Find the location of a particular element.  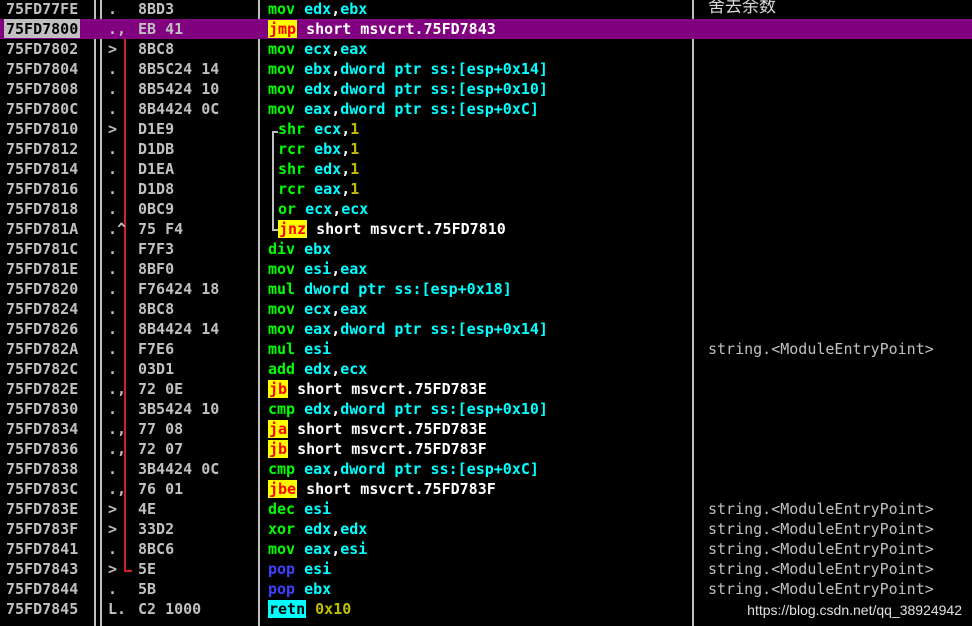

instruction: add edx,ecx is located at coordinates (317, 369).